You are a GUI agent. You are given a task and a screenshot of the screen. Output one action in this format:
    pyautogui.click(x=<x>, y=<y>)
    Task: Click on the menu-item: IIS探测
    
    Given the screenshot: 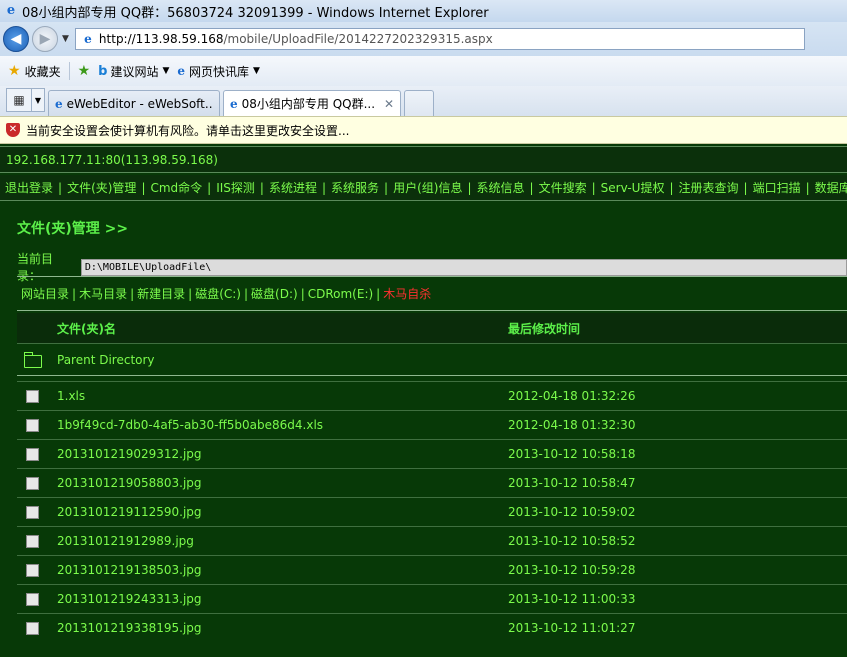 What is the action you would take?
    pyautogui.click(x=235, y=187)
    